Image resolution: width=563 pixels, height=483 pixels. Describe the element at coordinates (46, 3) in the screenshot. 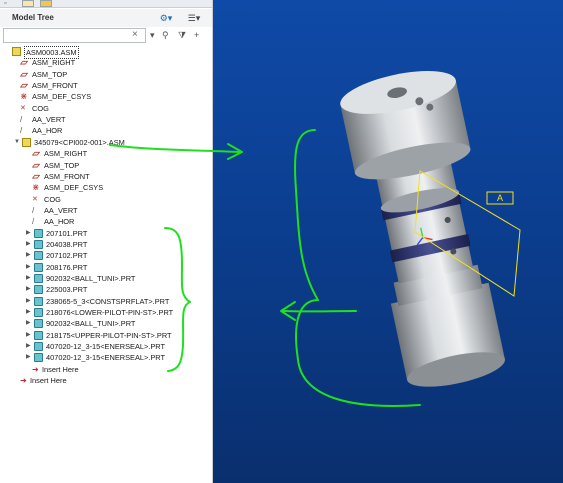

I see `favorites-tab-icon` at that location.